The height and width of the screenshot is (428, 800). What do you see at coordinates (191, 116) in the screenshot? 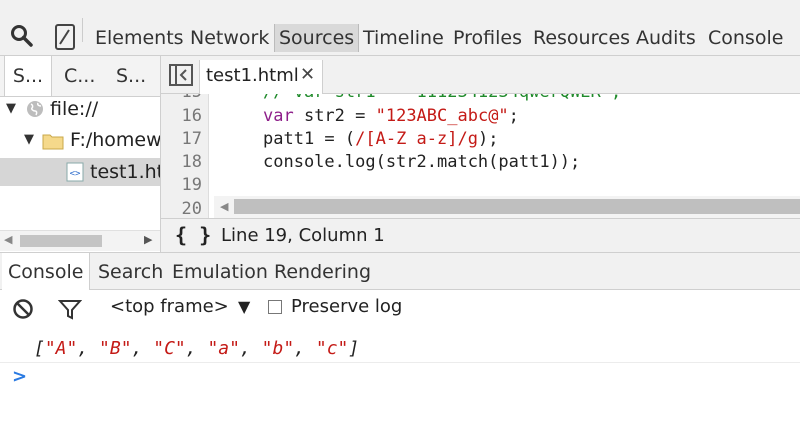
I see `line-number: 16` at bounding box center [191, 116].